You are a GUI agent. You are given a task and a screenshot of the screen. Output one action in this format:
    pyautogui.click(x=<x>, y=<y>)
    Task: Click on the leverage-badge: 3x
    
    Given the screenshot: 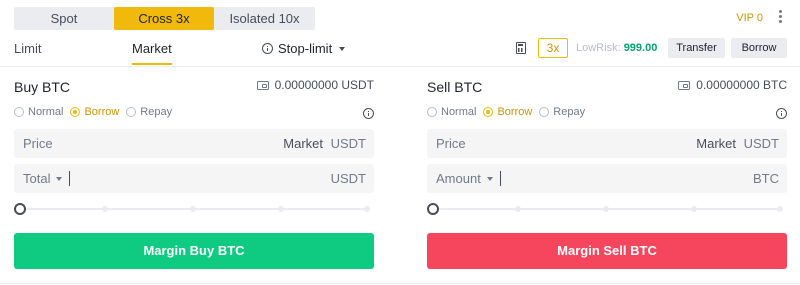 What is the action you would take?
    pyautogui.click(x=553, y=48)
    